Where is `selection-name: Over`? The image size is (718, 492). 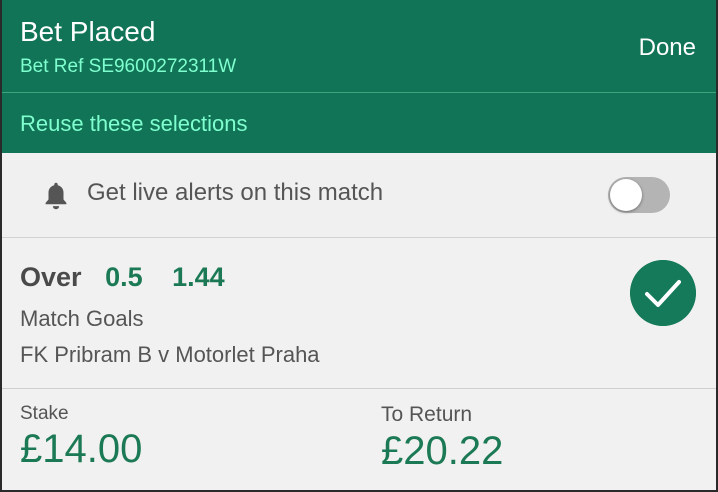 selection-name: Over is located at coordinates (51, 277).